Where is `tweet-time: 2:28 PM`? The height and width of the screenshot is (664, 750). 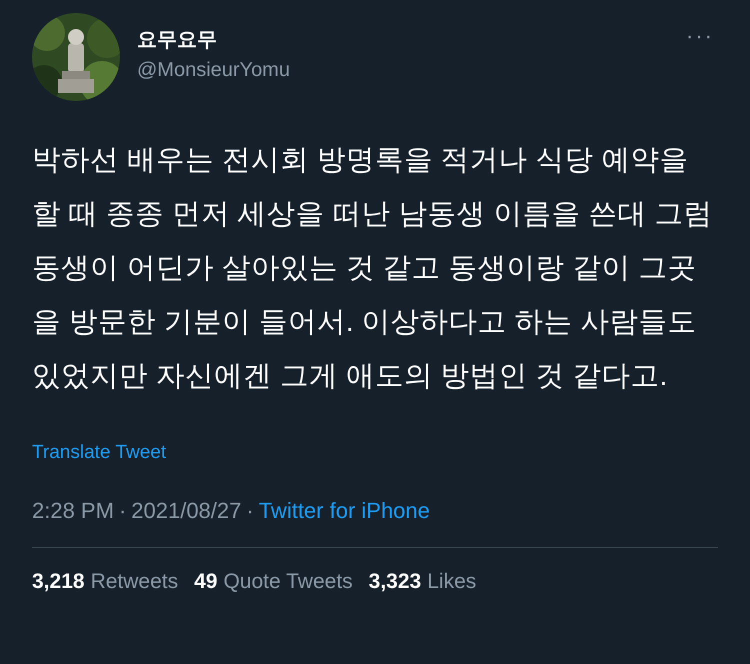
tweet-time: 2:28 PM is located at coordinates (73, 510).